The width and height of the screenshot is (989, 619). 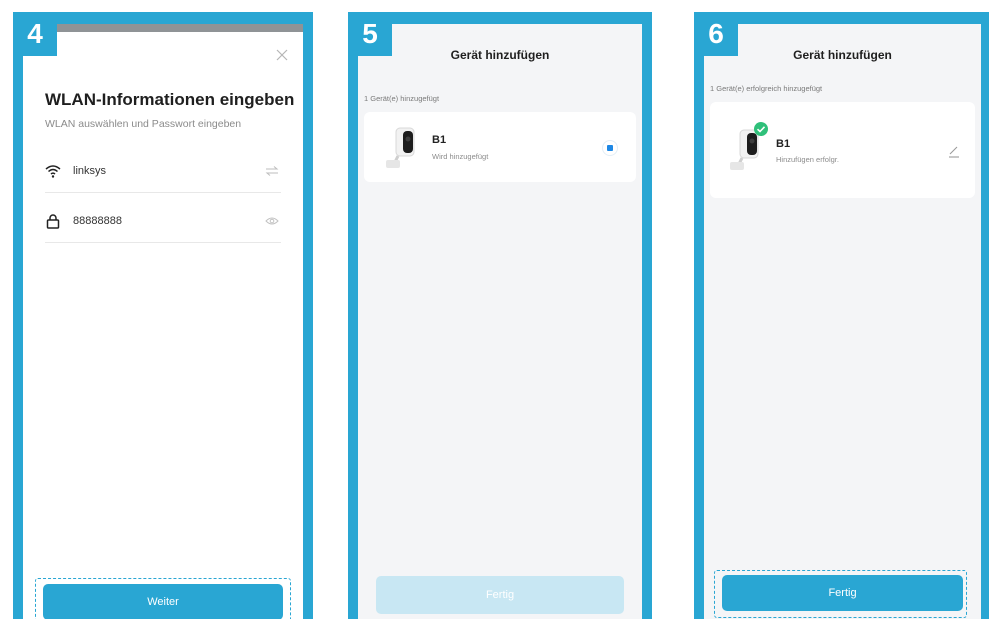 I want to click on step-badge: 5, so click(x=370, y=34).